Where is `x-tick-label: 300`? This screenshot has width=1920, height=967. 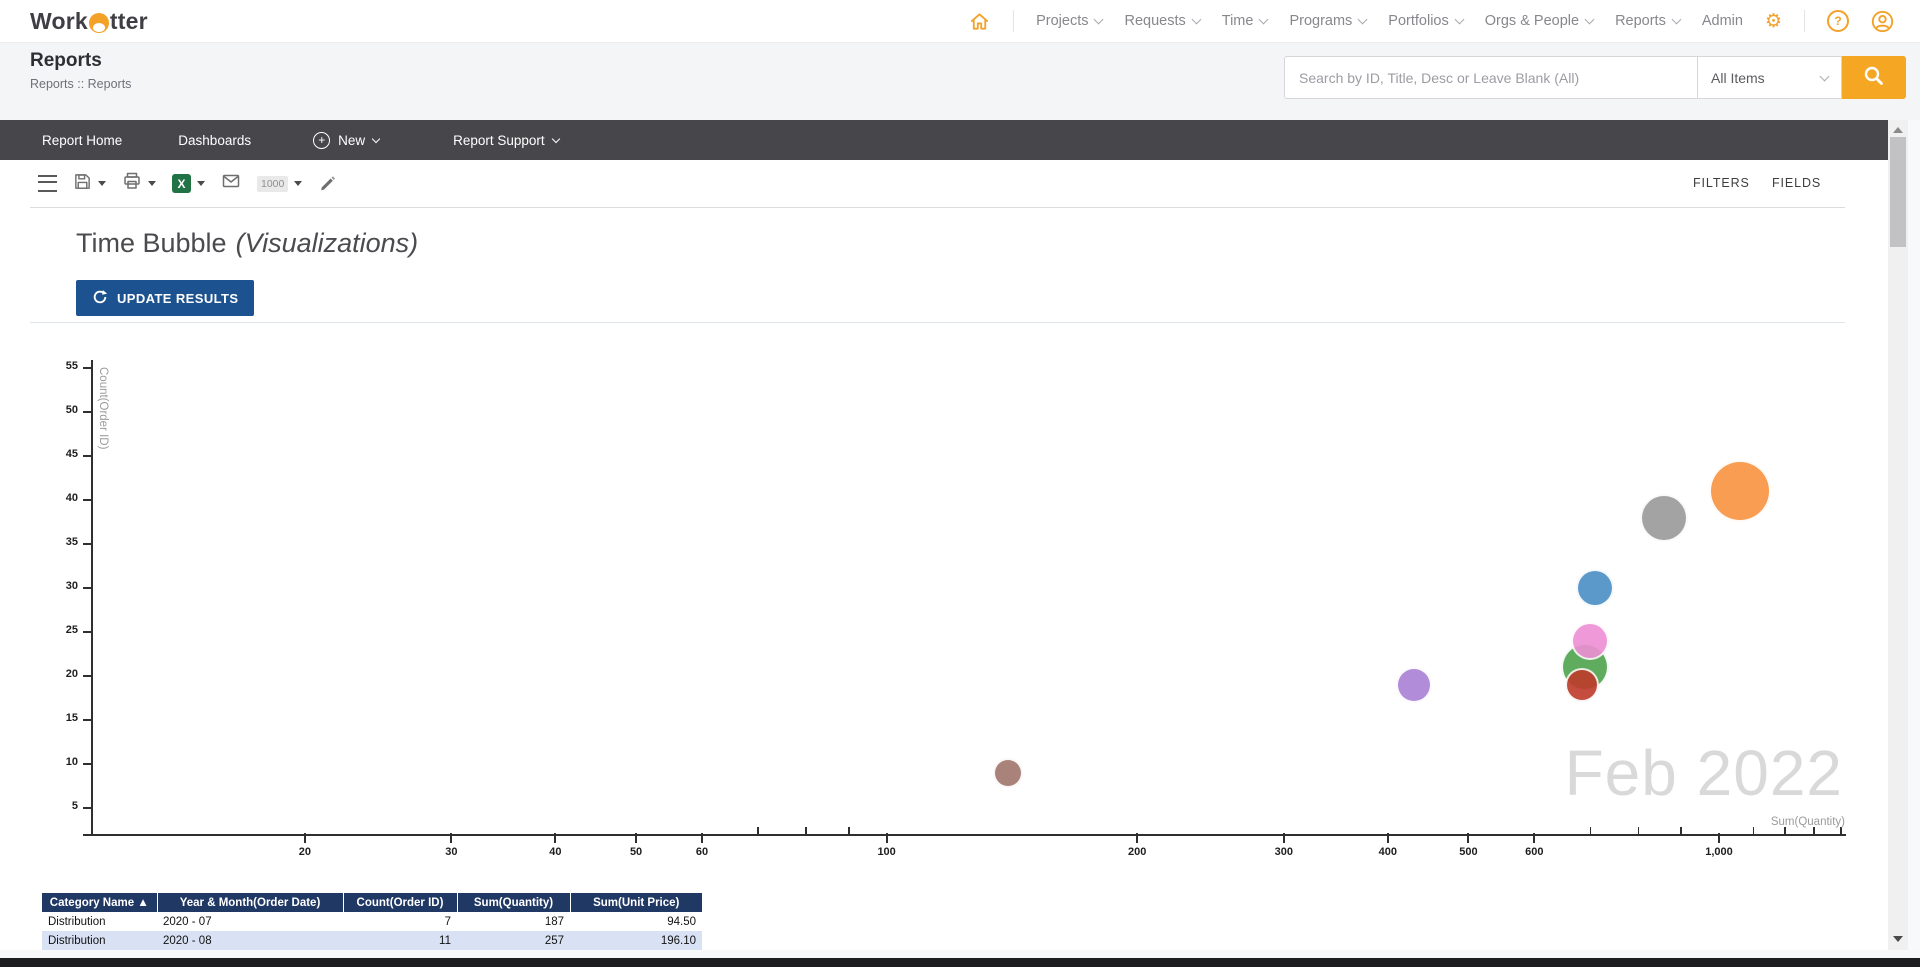 x-tick-label: 300 is located at coordinates (1283, 852).